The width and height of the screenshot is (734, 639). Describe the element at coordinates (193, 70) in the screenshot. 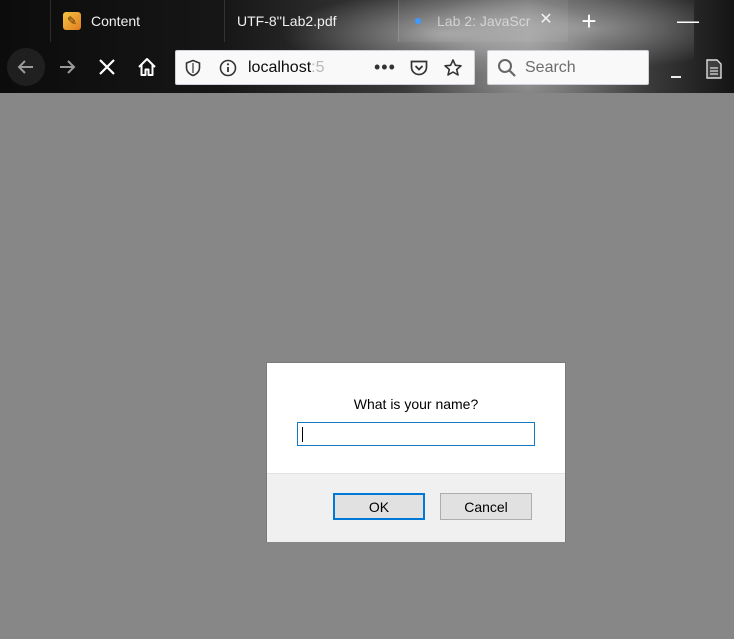

I see `shield-icon` at that location.